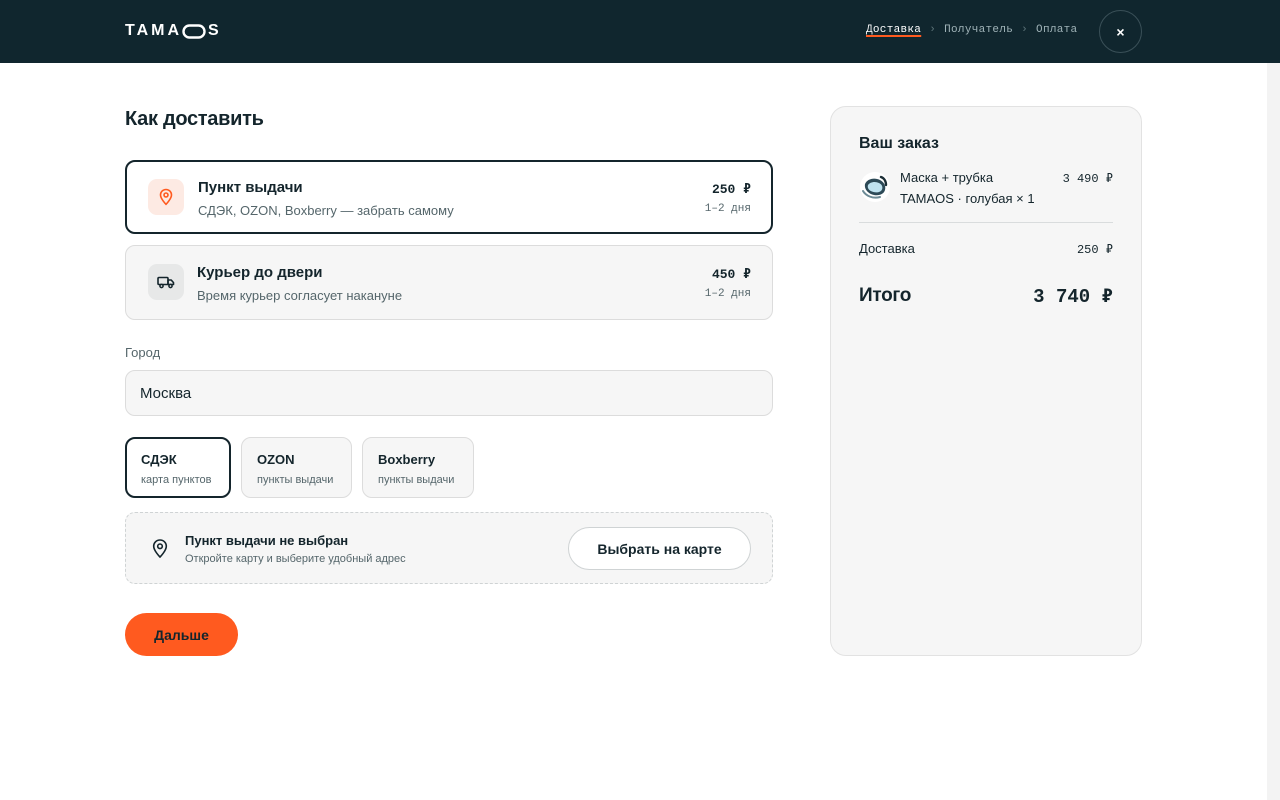 The height and width of the screenshot is (800, 1280). Describe the element at coordinates (731, 189) in the screenshot. I see `option-price: 250 ₽` at that location.